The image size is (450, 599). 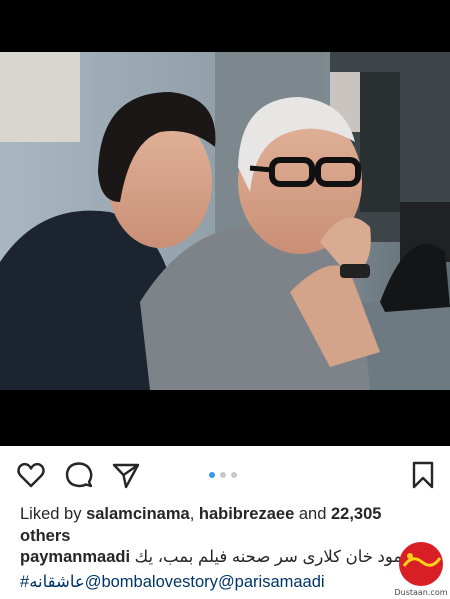 I want to click on share-icon, so click(x=126, y=475).